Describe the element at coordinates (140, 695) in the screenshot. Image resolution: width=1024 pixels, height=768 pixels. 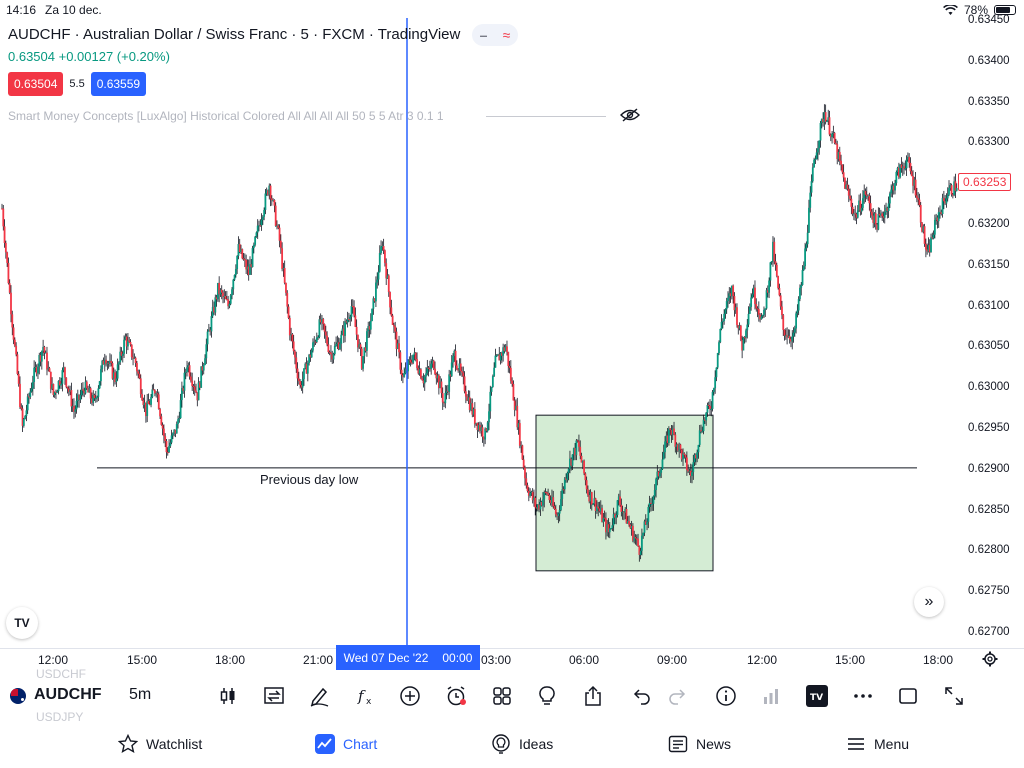
I see `interval-selector: 5m` at that location.